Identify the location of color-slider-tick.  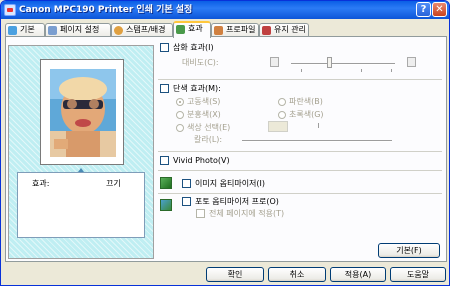
(318, 125).